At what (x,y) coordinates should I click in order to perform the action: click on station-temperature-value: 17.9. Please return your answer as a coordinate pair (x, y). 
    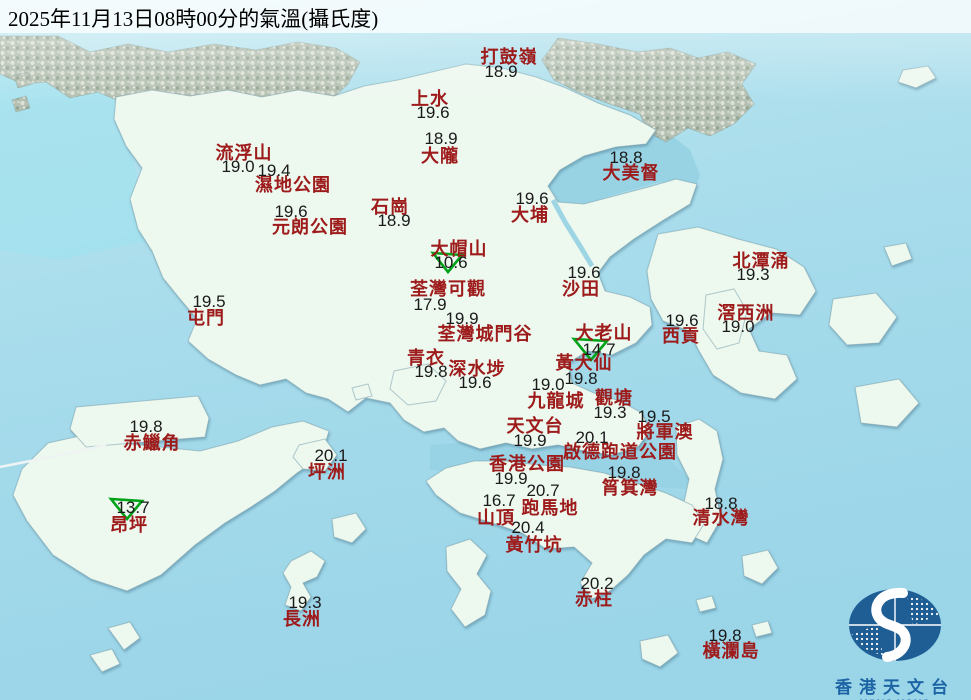
    Looking at the image, I should click on (430, 304).